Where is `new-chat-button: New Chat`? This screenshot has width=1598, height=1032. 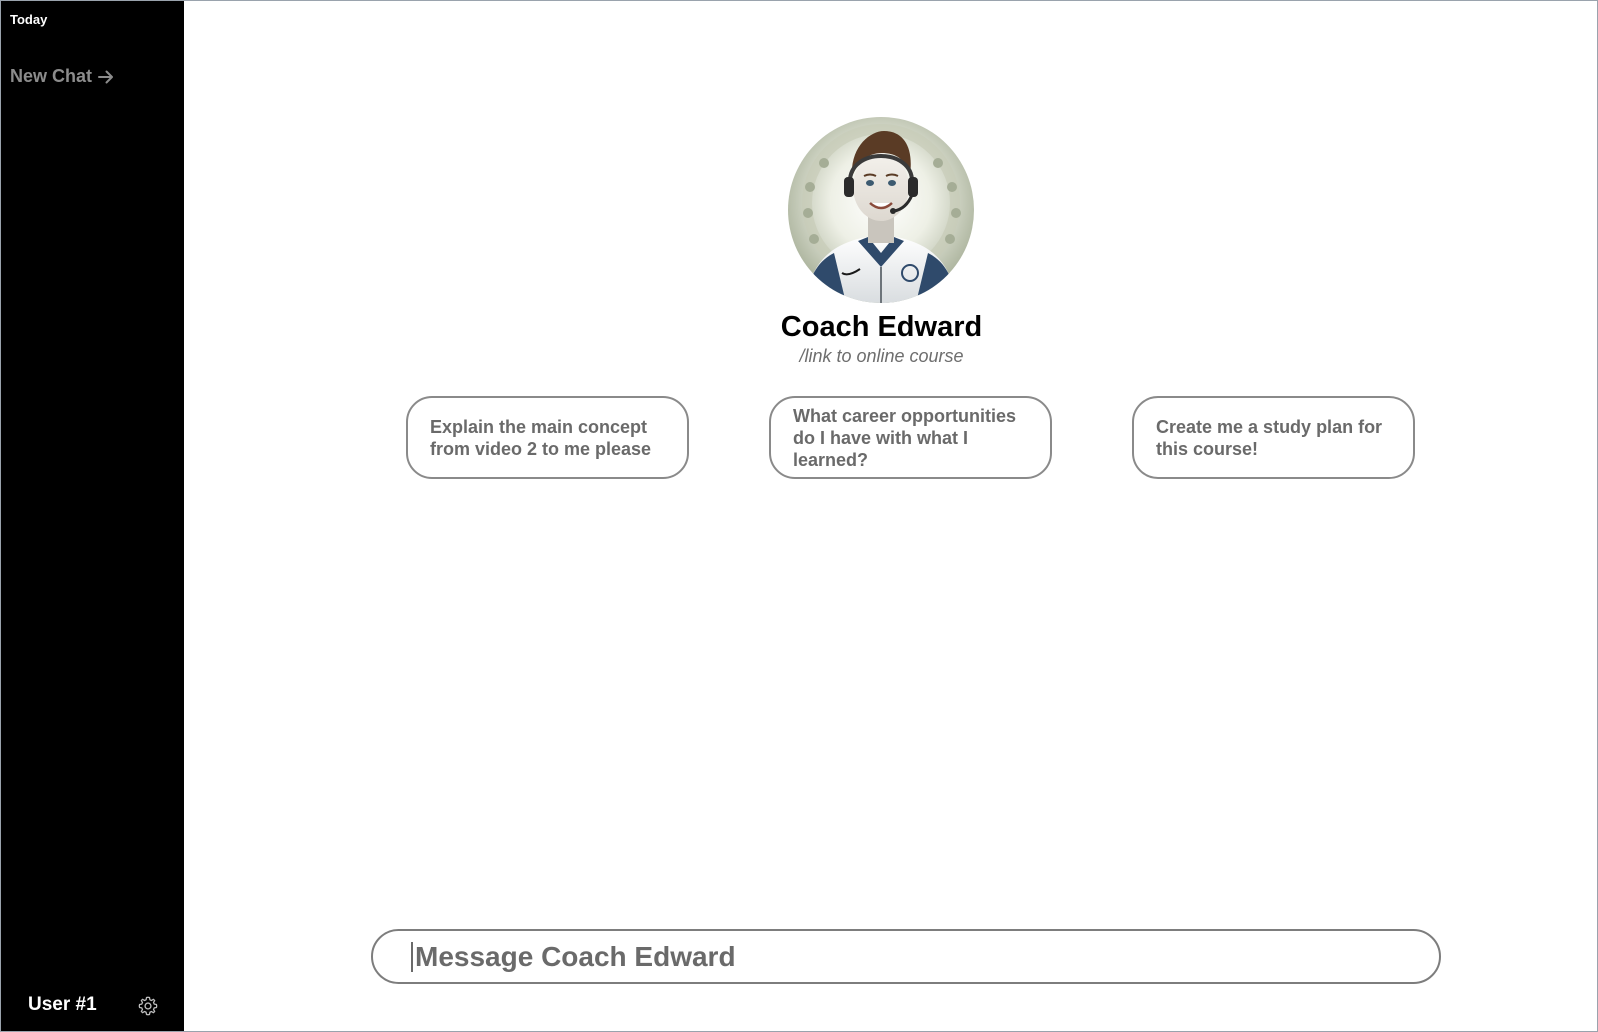
new-chat-button: New Chat is located at coordinates (62, 76).